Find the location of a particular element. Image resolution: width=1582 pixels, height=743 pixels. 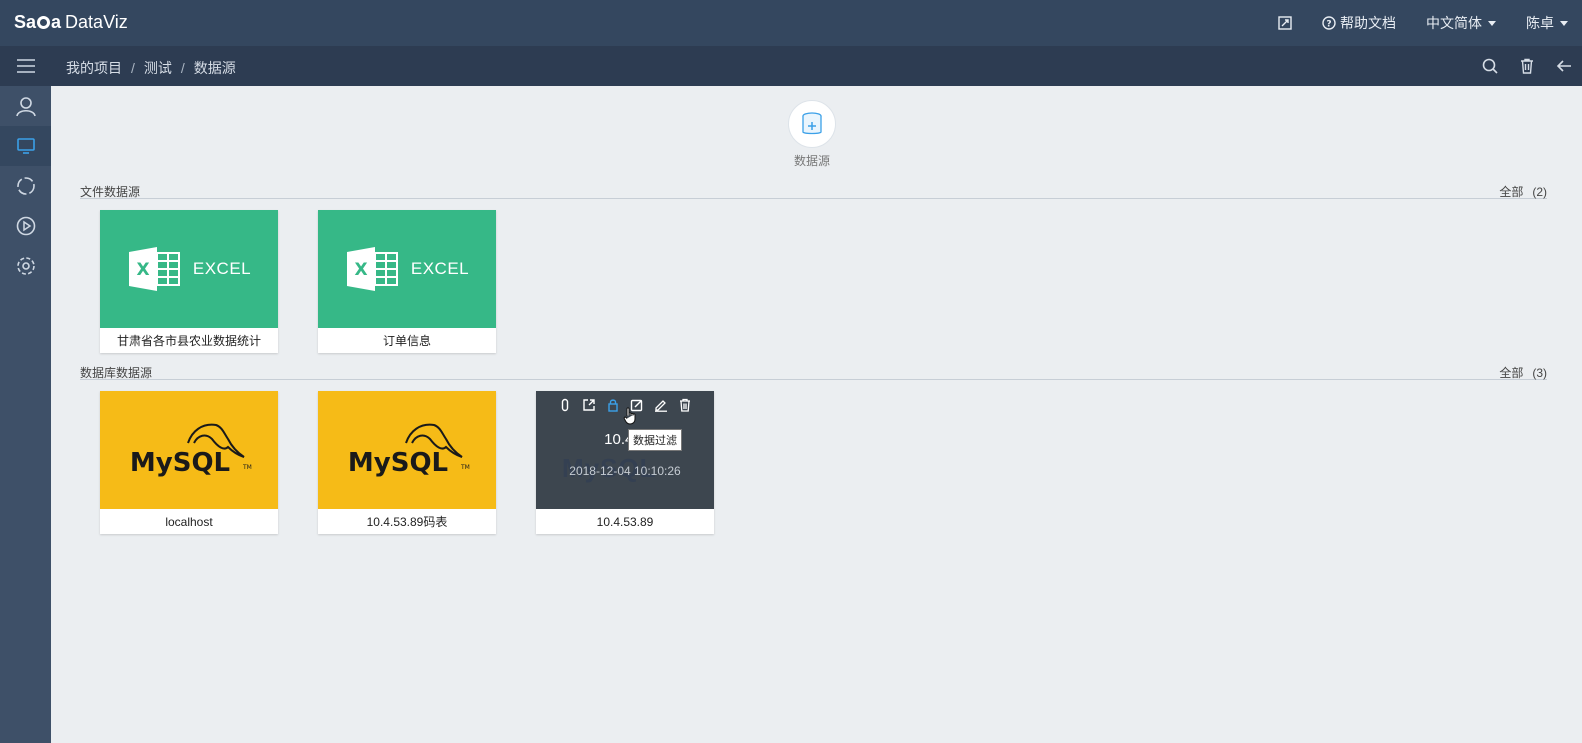

lock-icon is located at coordinates (613, 405).